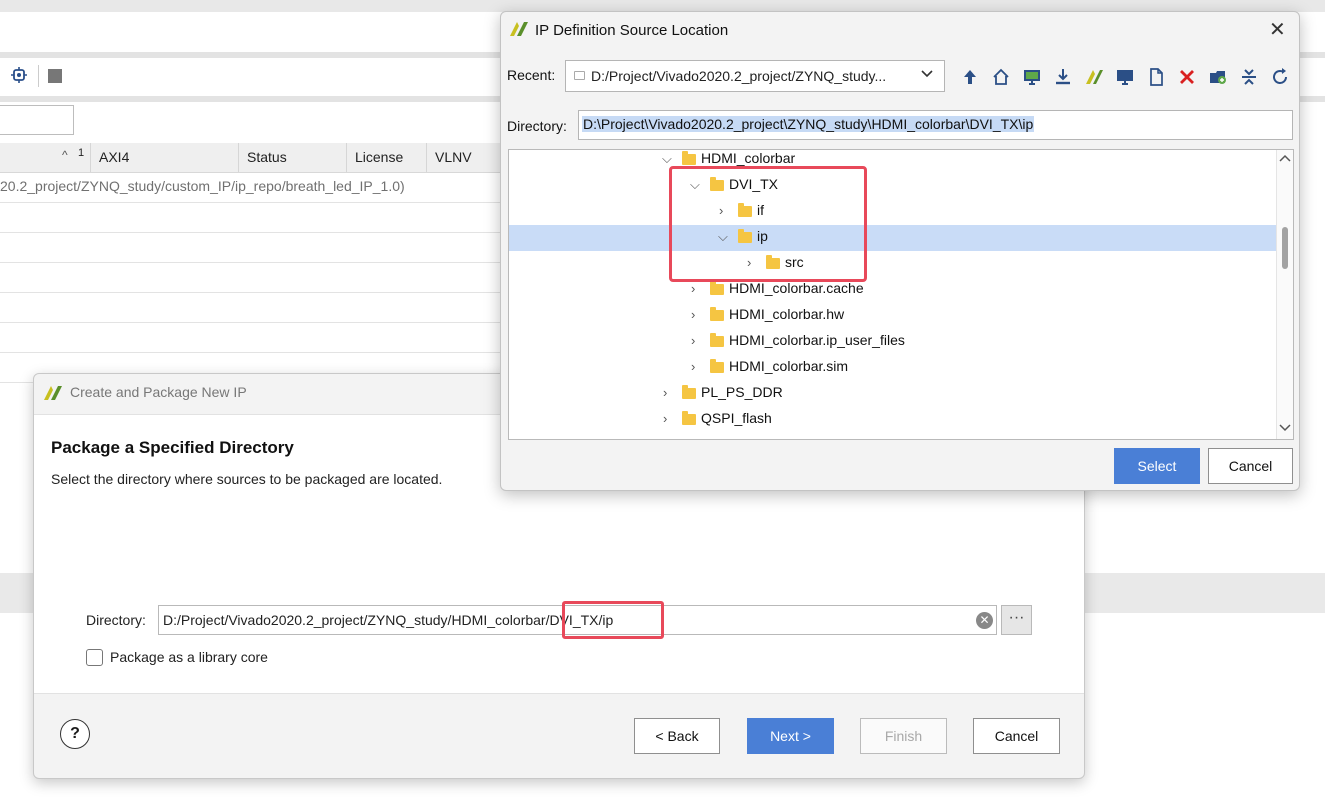 The width and height of the screenshot is (1325, 800). Describe the element at coordinates (94, 657) in the screenshot. I see `library-core-checkbox` at that location.